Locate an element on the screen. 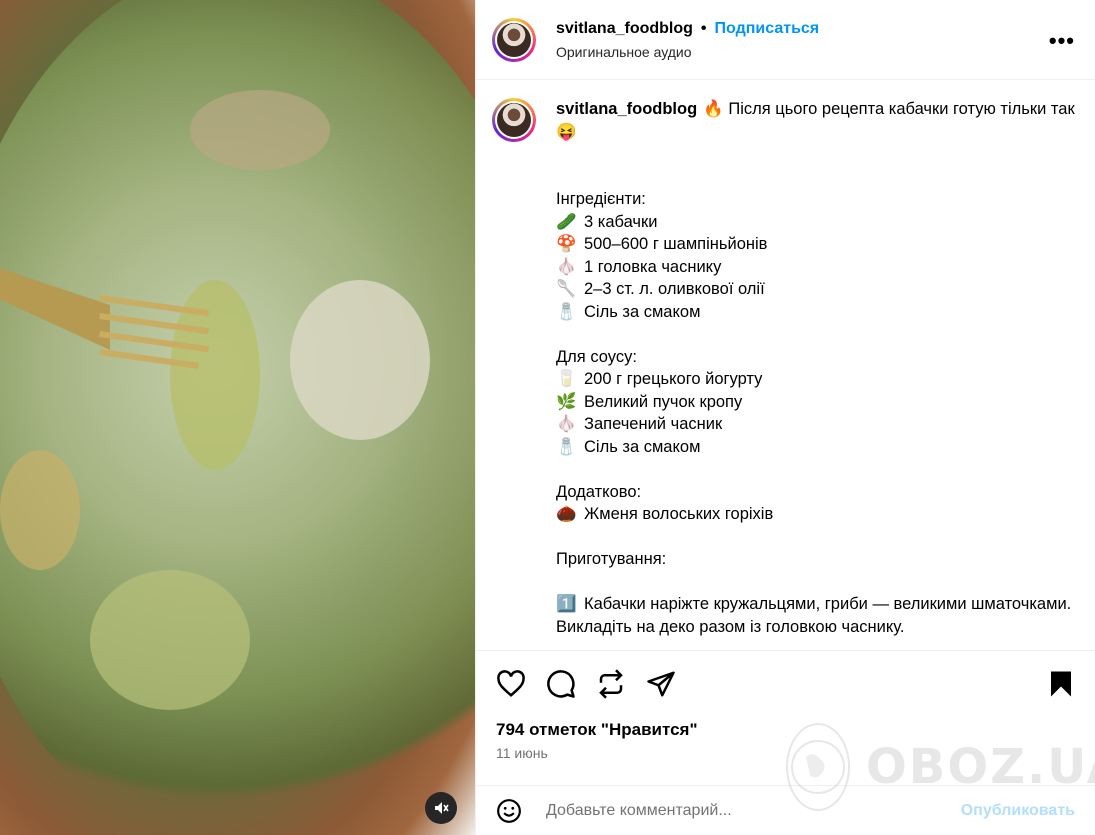  item-text: 500–600 г шампіньйонів is located at coordinates (676, 244).